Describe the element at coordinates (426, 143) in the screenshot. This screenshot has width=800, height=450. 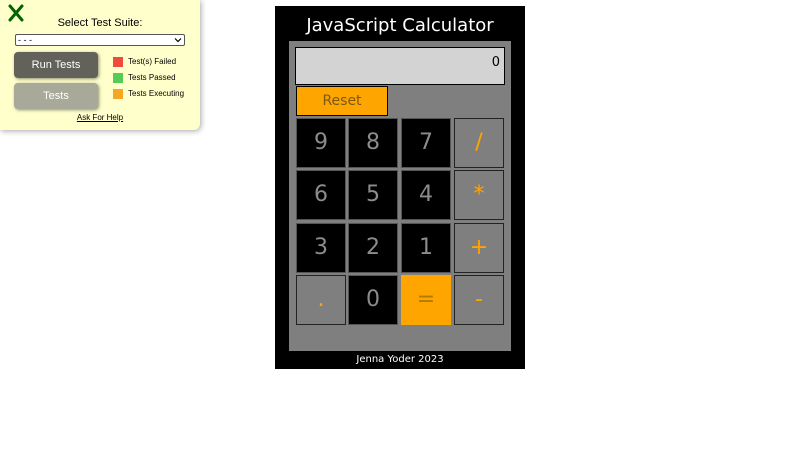
I see `key-7: 7` at that location.